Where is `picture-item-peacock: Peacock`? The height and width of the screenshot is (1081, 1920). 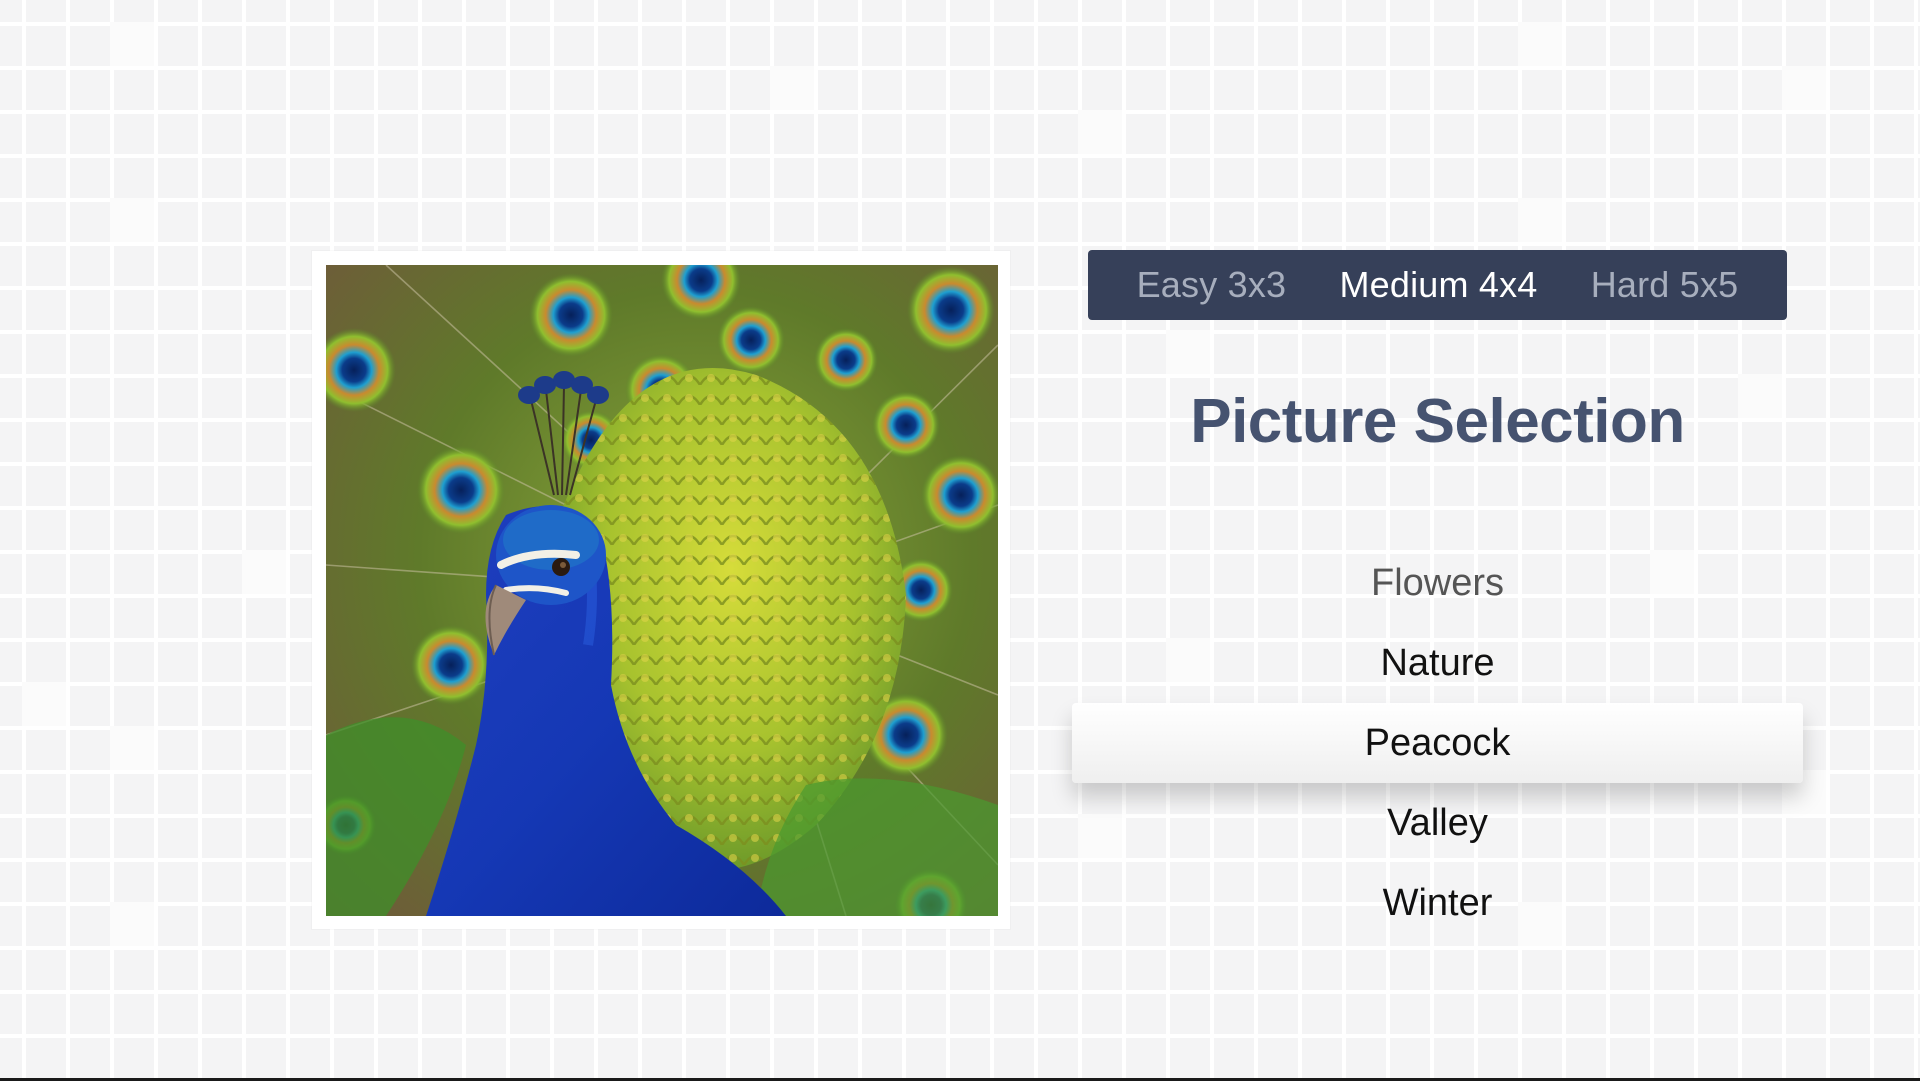
picture-item-peacock: Peacock is located at coordinates (1437, 743).